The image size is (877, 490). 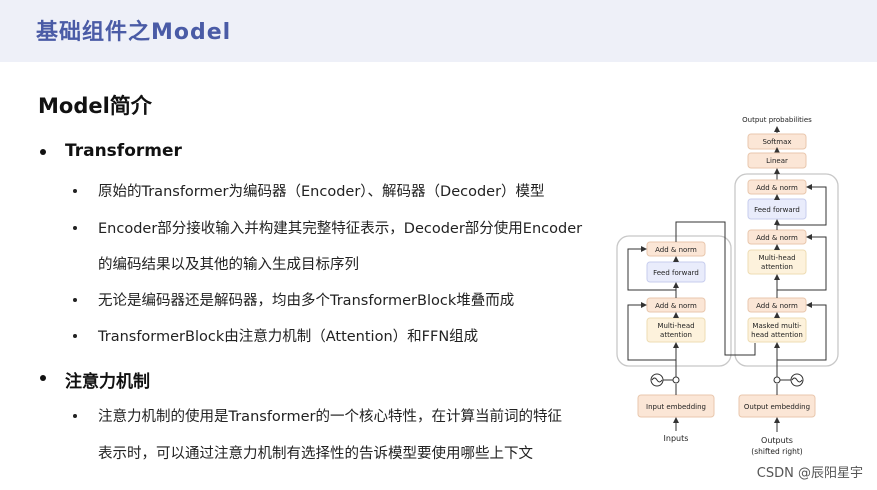 What do you see at coordinates (306, 301) in the screenshot?
I see `sub-item: 无论是编码器还是解码器，均由多个TransformerBlock堆叠而成` at bounding box center [306, 301].